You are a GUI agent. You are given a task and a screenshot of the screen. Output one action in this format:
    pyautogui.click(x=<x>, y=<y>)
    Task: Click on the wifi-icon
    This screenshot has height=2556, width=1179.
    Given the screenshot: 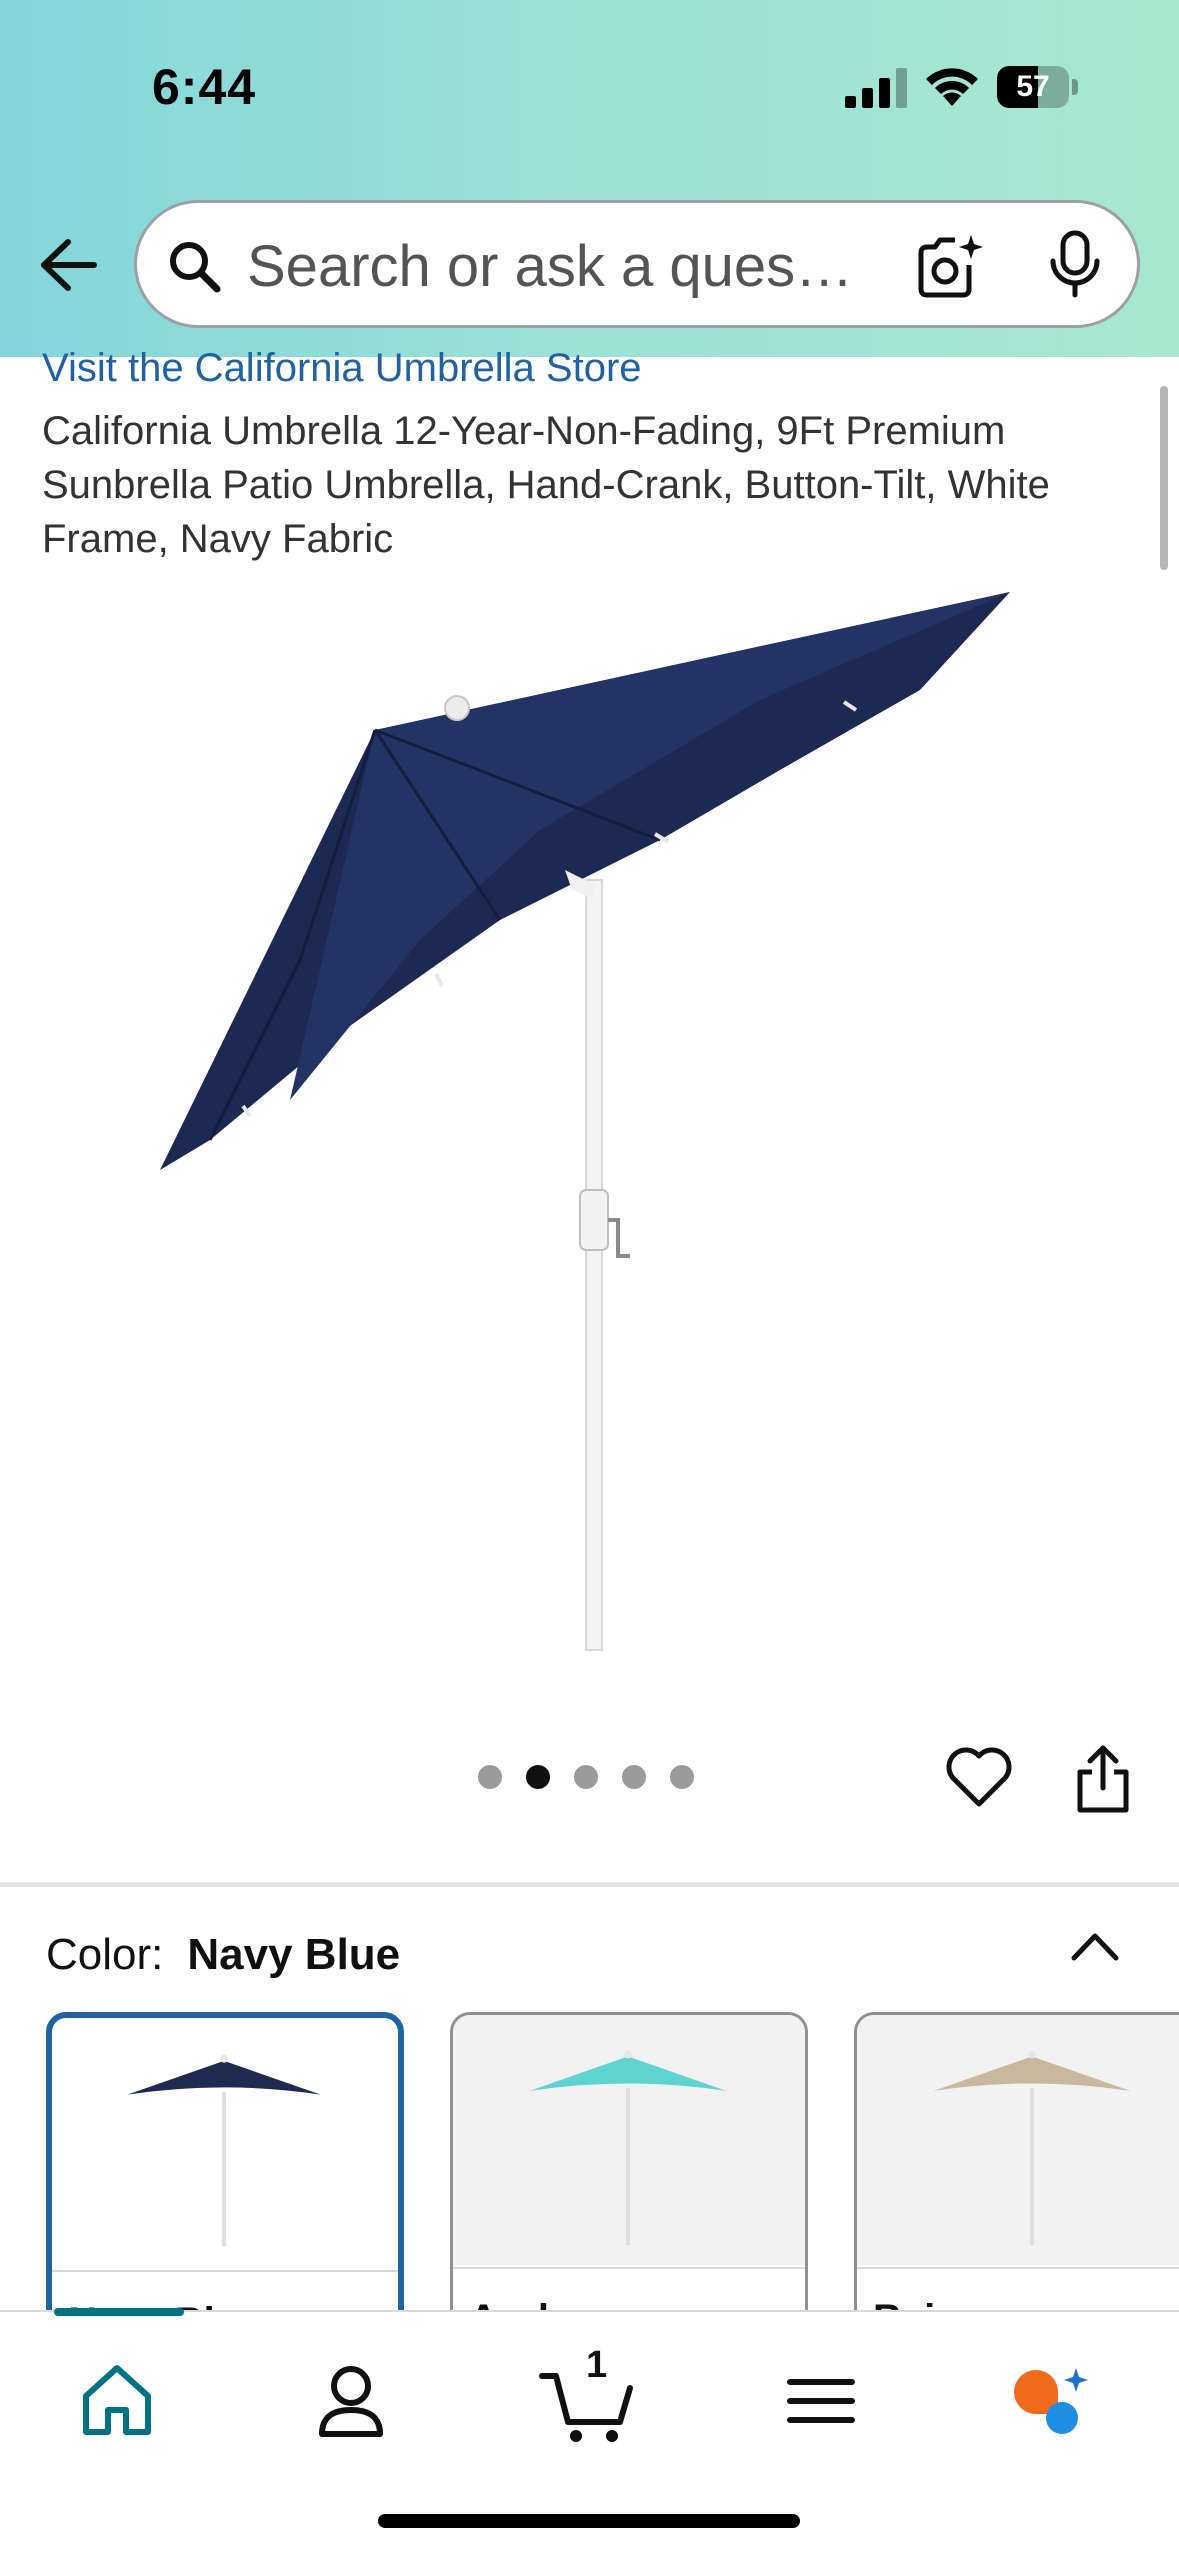 What is the action you would take?
    pyautogui.click(x=952, y=87)
    